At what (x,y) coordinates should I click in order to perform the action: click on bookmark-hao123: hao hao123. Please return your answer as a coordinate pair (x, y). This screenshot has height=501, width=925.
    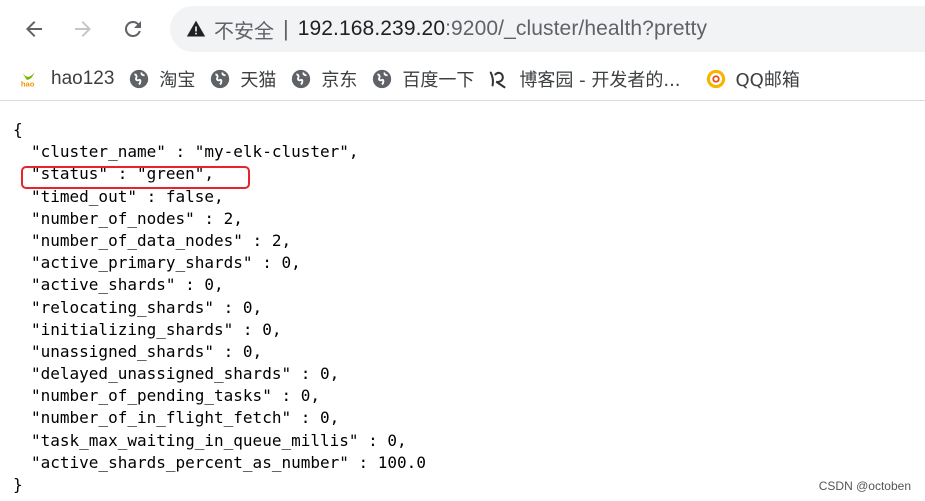
    Looking at the image, I should click on (67, 79).